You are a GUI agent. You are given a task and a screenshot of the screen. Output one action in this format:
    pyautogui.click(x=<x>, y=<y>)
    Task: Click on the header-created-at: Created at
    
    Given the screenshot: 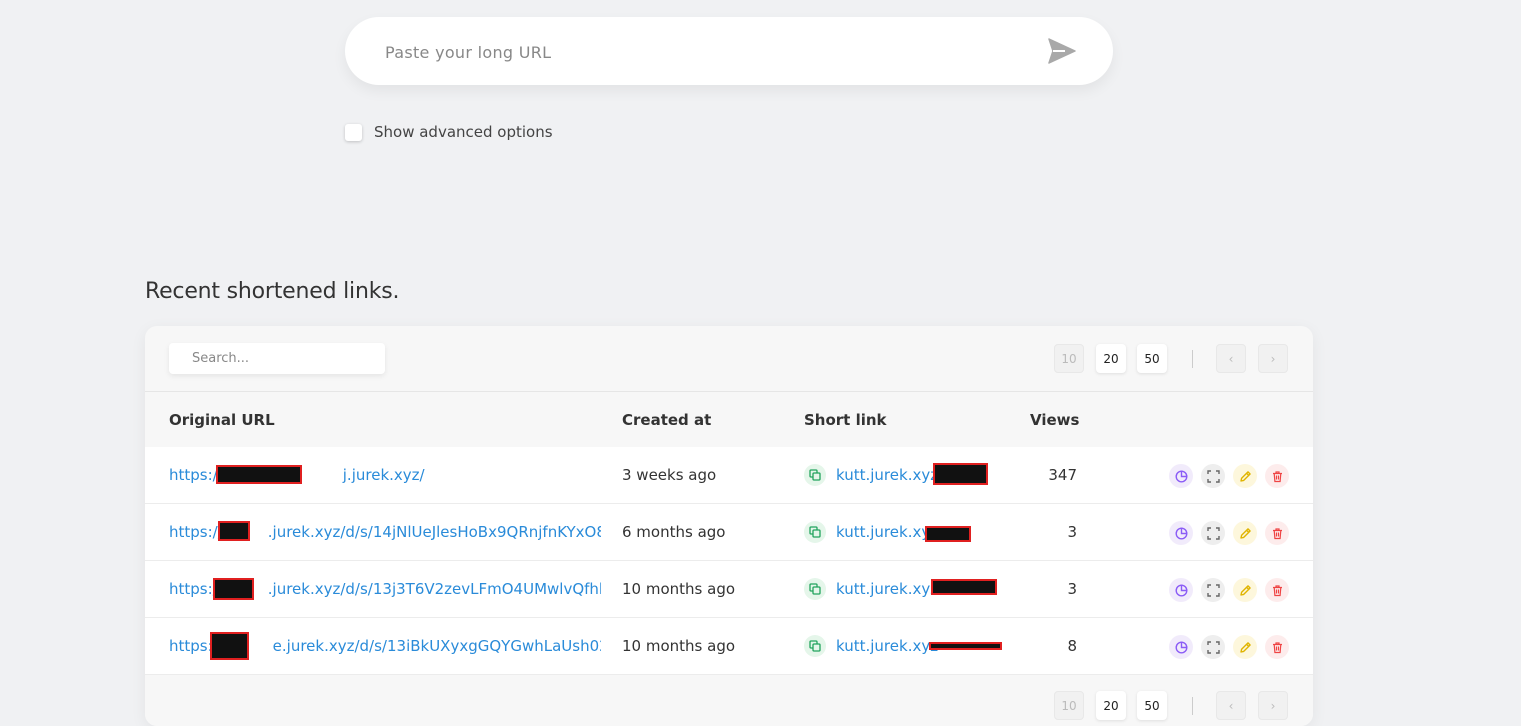 What is the action you would take?
    pyautogui.click(x=667, y=420)
    